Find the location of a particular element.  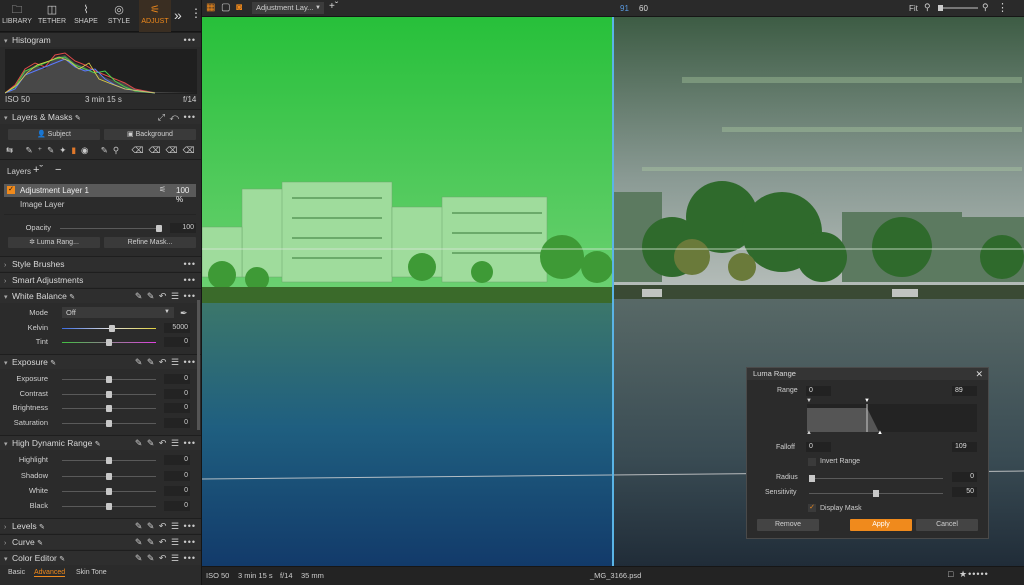

falloff-right-handle: ▲ is located at coordinates (880, 433).